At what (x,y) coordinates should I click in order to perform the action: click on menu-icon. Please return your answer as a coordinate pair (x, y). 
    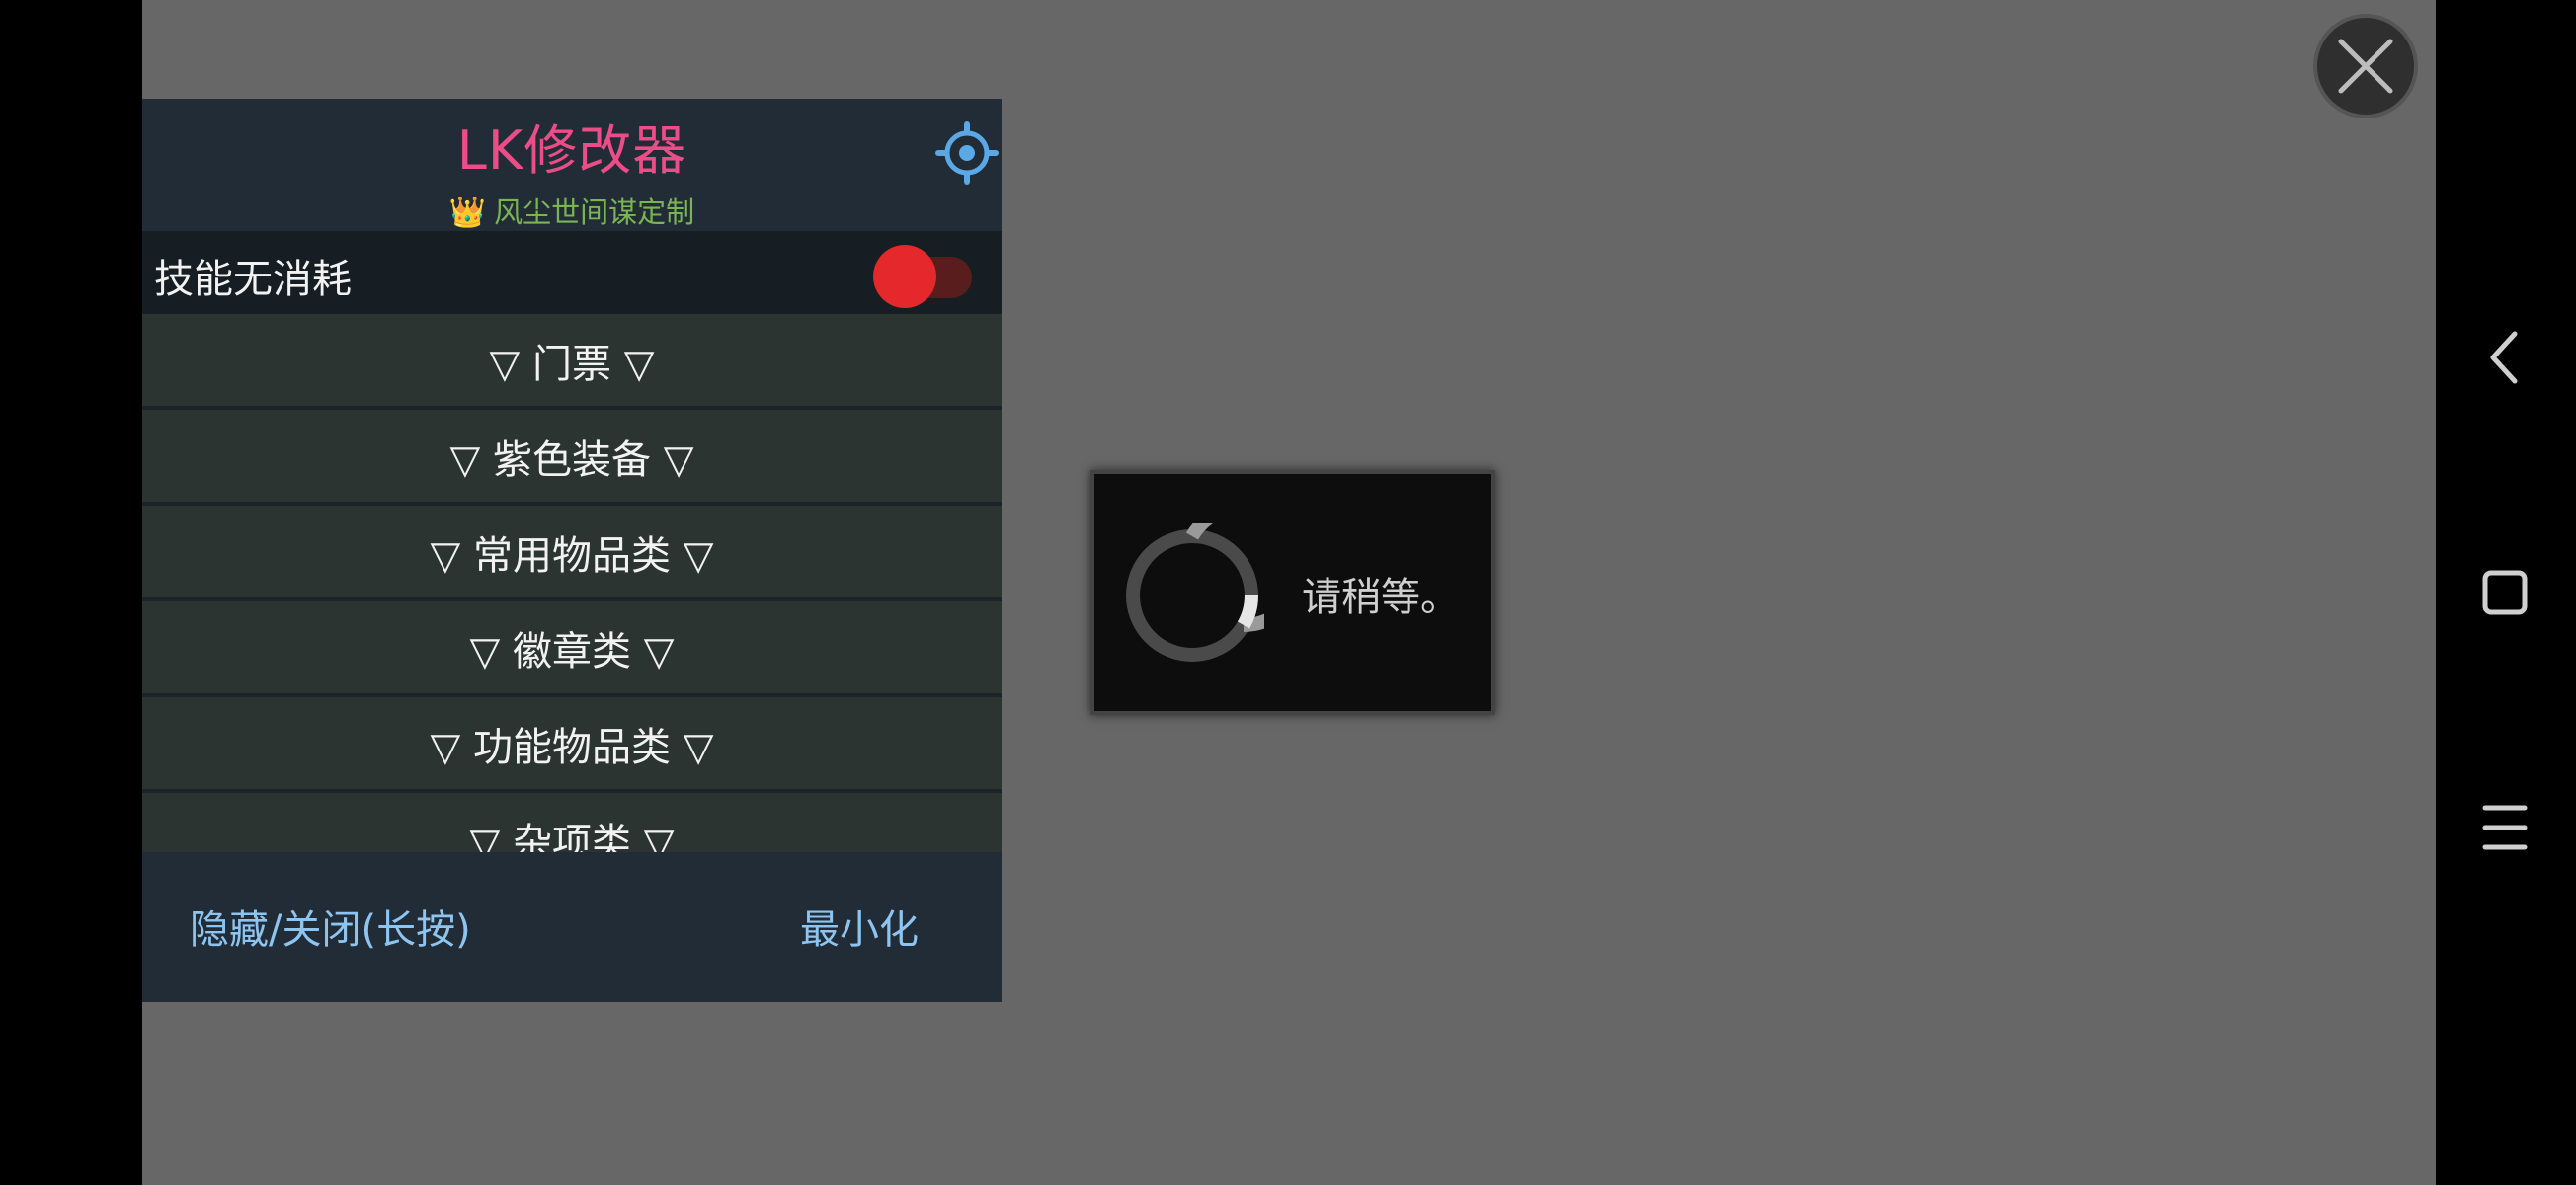
    Looking at the image, I should click on (2504, 828).